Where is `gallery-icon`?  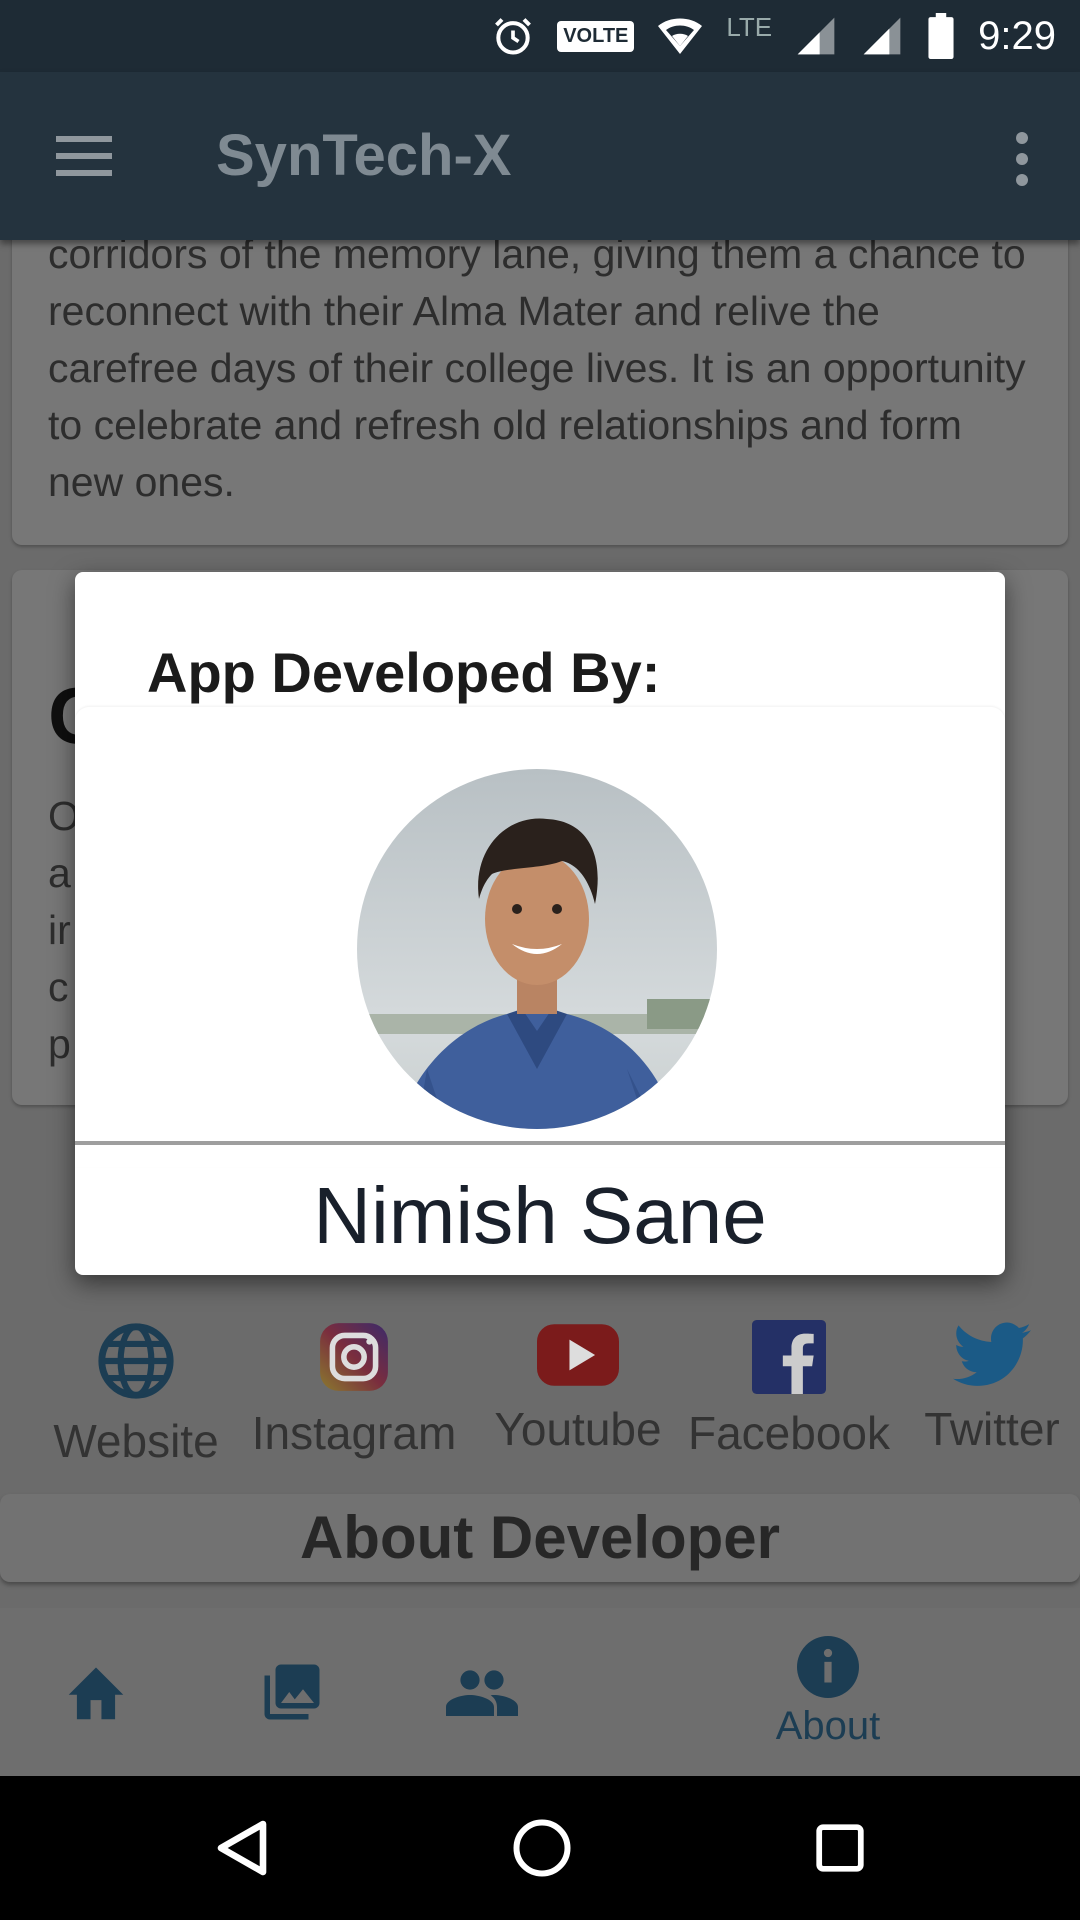 gallery-icon is located at coordinates (292, 1692).